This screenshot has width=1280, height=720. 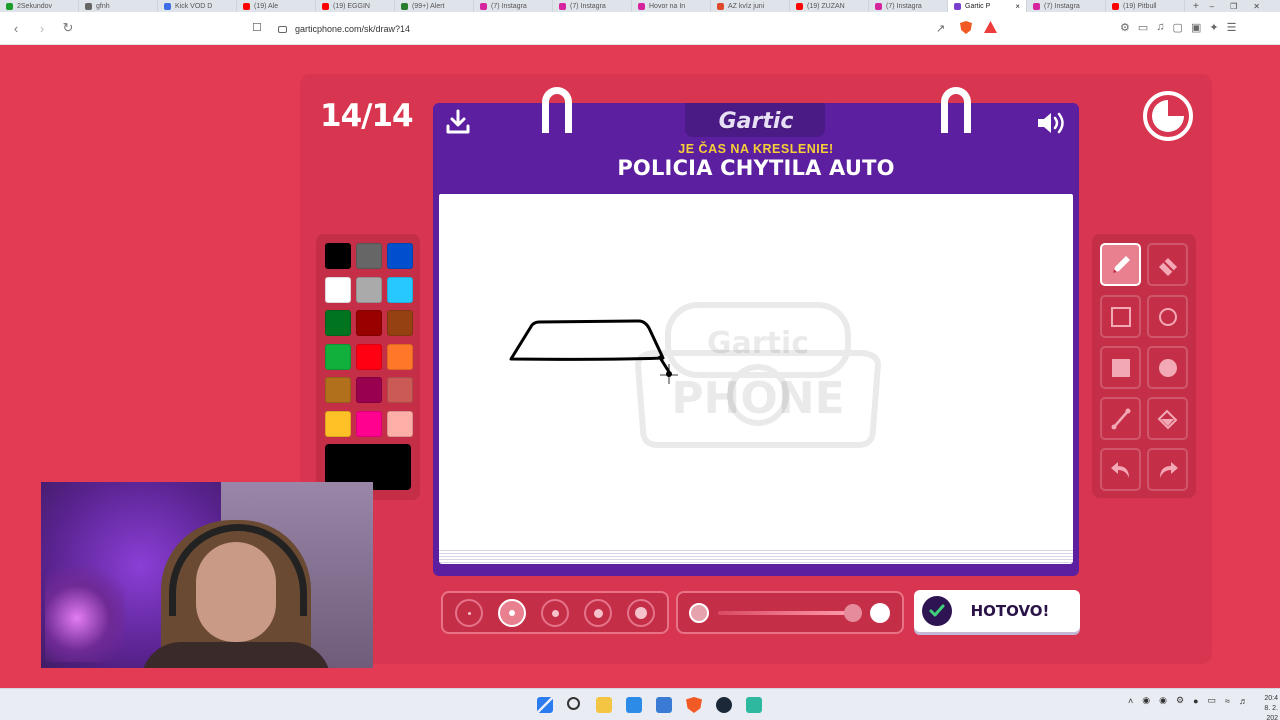 I want to click on opacity-slider-handle, so click(x=853, y=613).